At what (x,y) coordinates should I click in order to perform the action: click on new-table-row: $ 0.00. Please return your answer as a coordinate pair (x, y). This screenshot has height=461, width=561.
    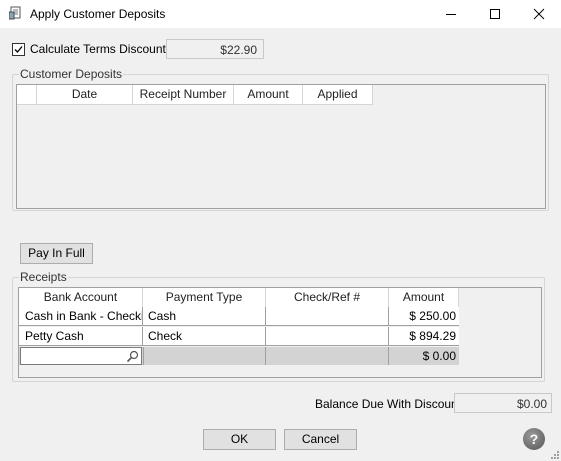
    Looking at the image, I should click on (239, 356).